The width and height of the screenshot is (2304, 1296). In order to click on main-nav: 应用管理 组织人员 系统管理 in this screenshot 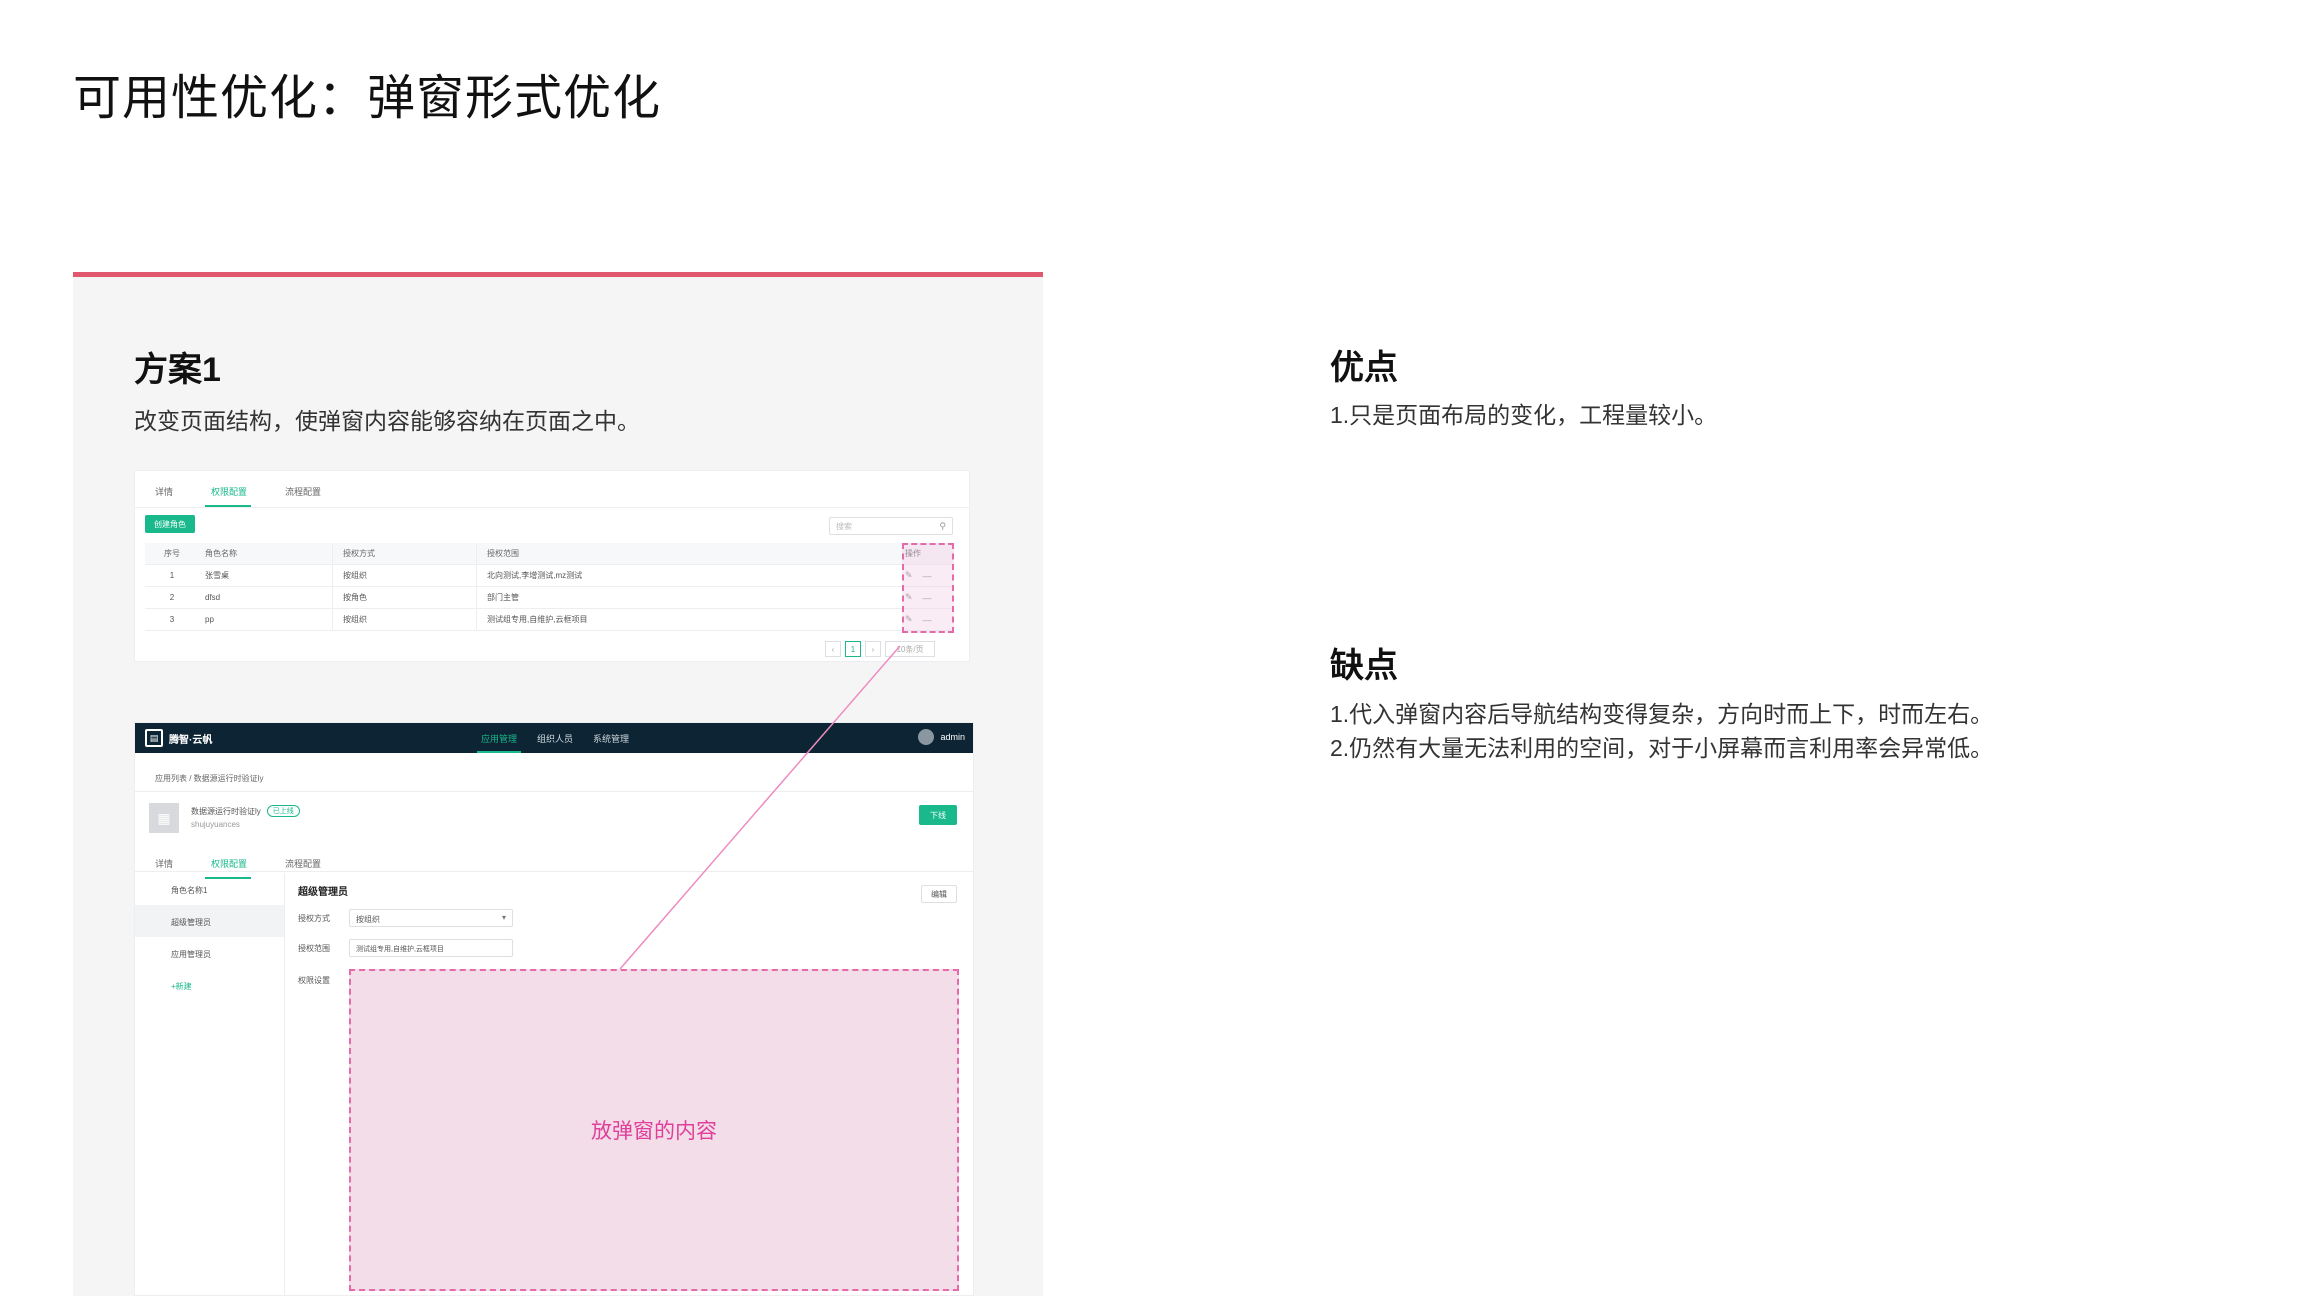, I will do `click(555, 738)`.